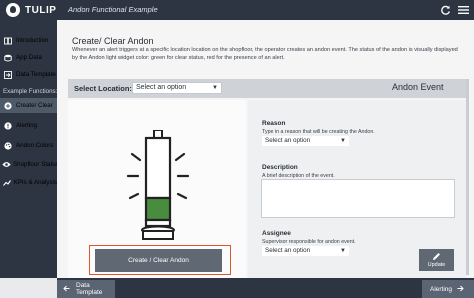 This screenshot has height=298, width=474. Describe the element at coordinates (158, 209) in the screenshot. I see `light-tower-green-segment` at that location.